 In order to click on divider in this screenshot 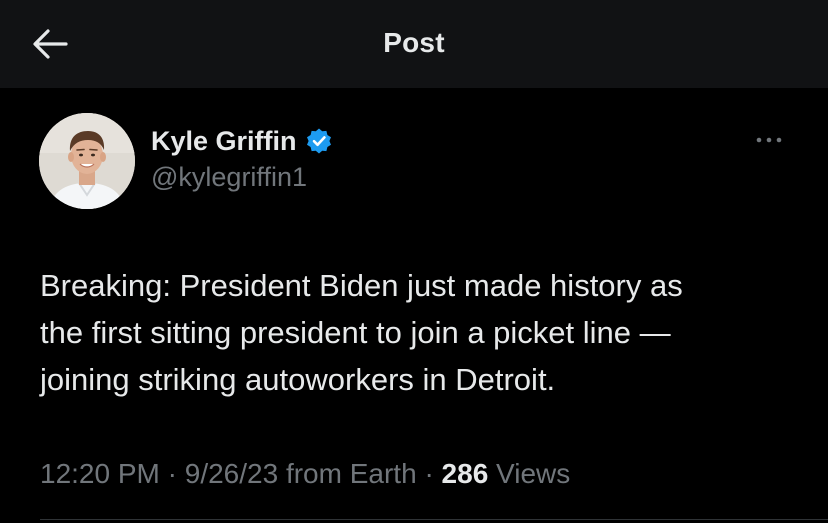, I will do `click(434, 519)`.